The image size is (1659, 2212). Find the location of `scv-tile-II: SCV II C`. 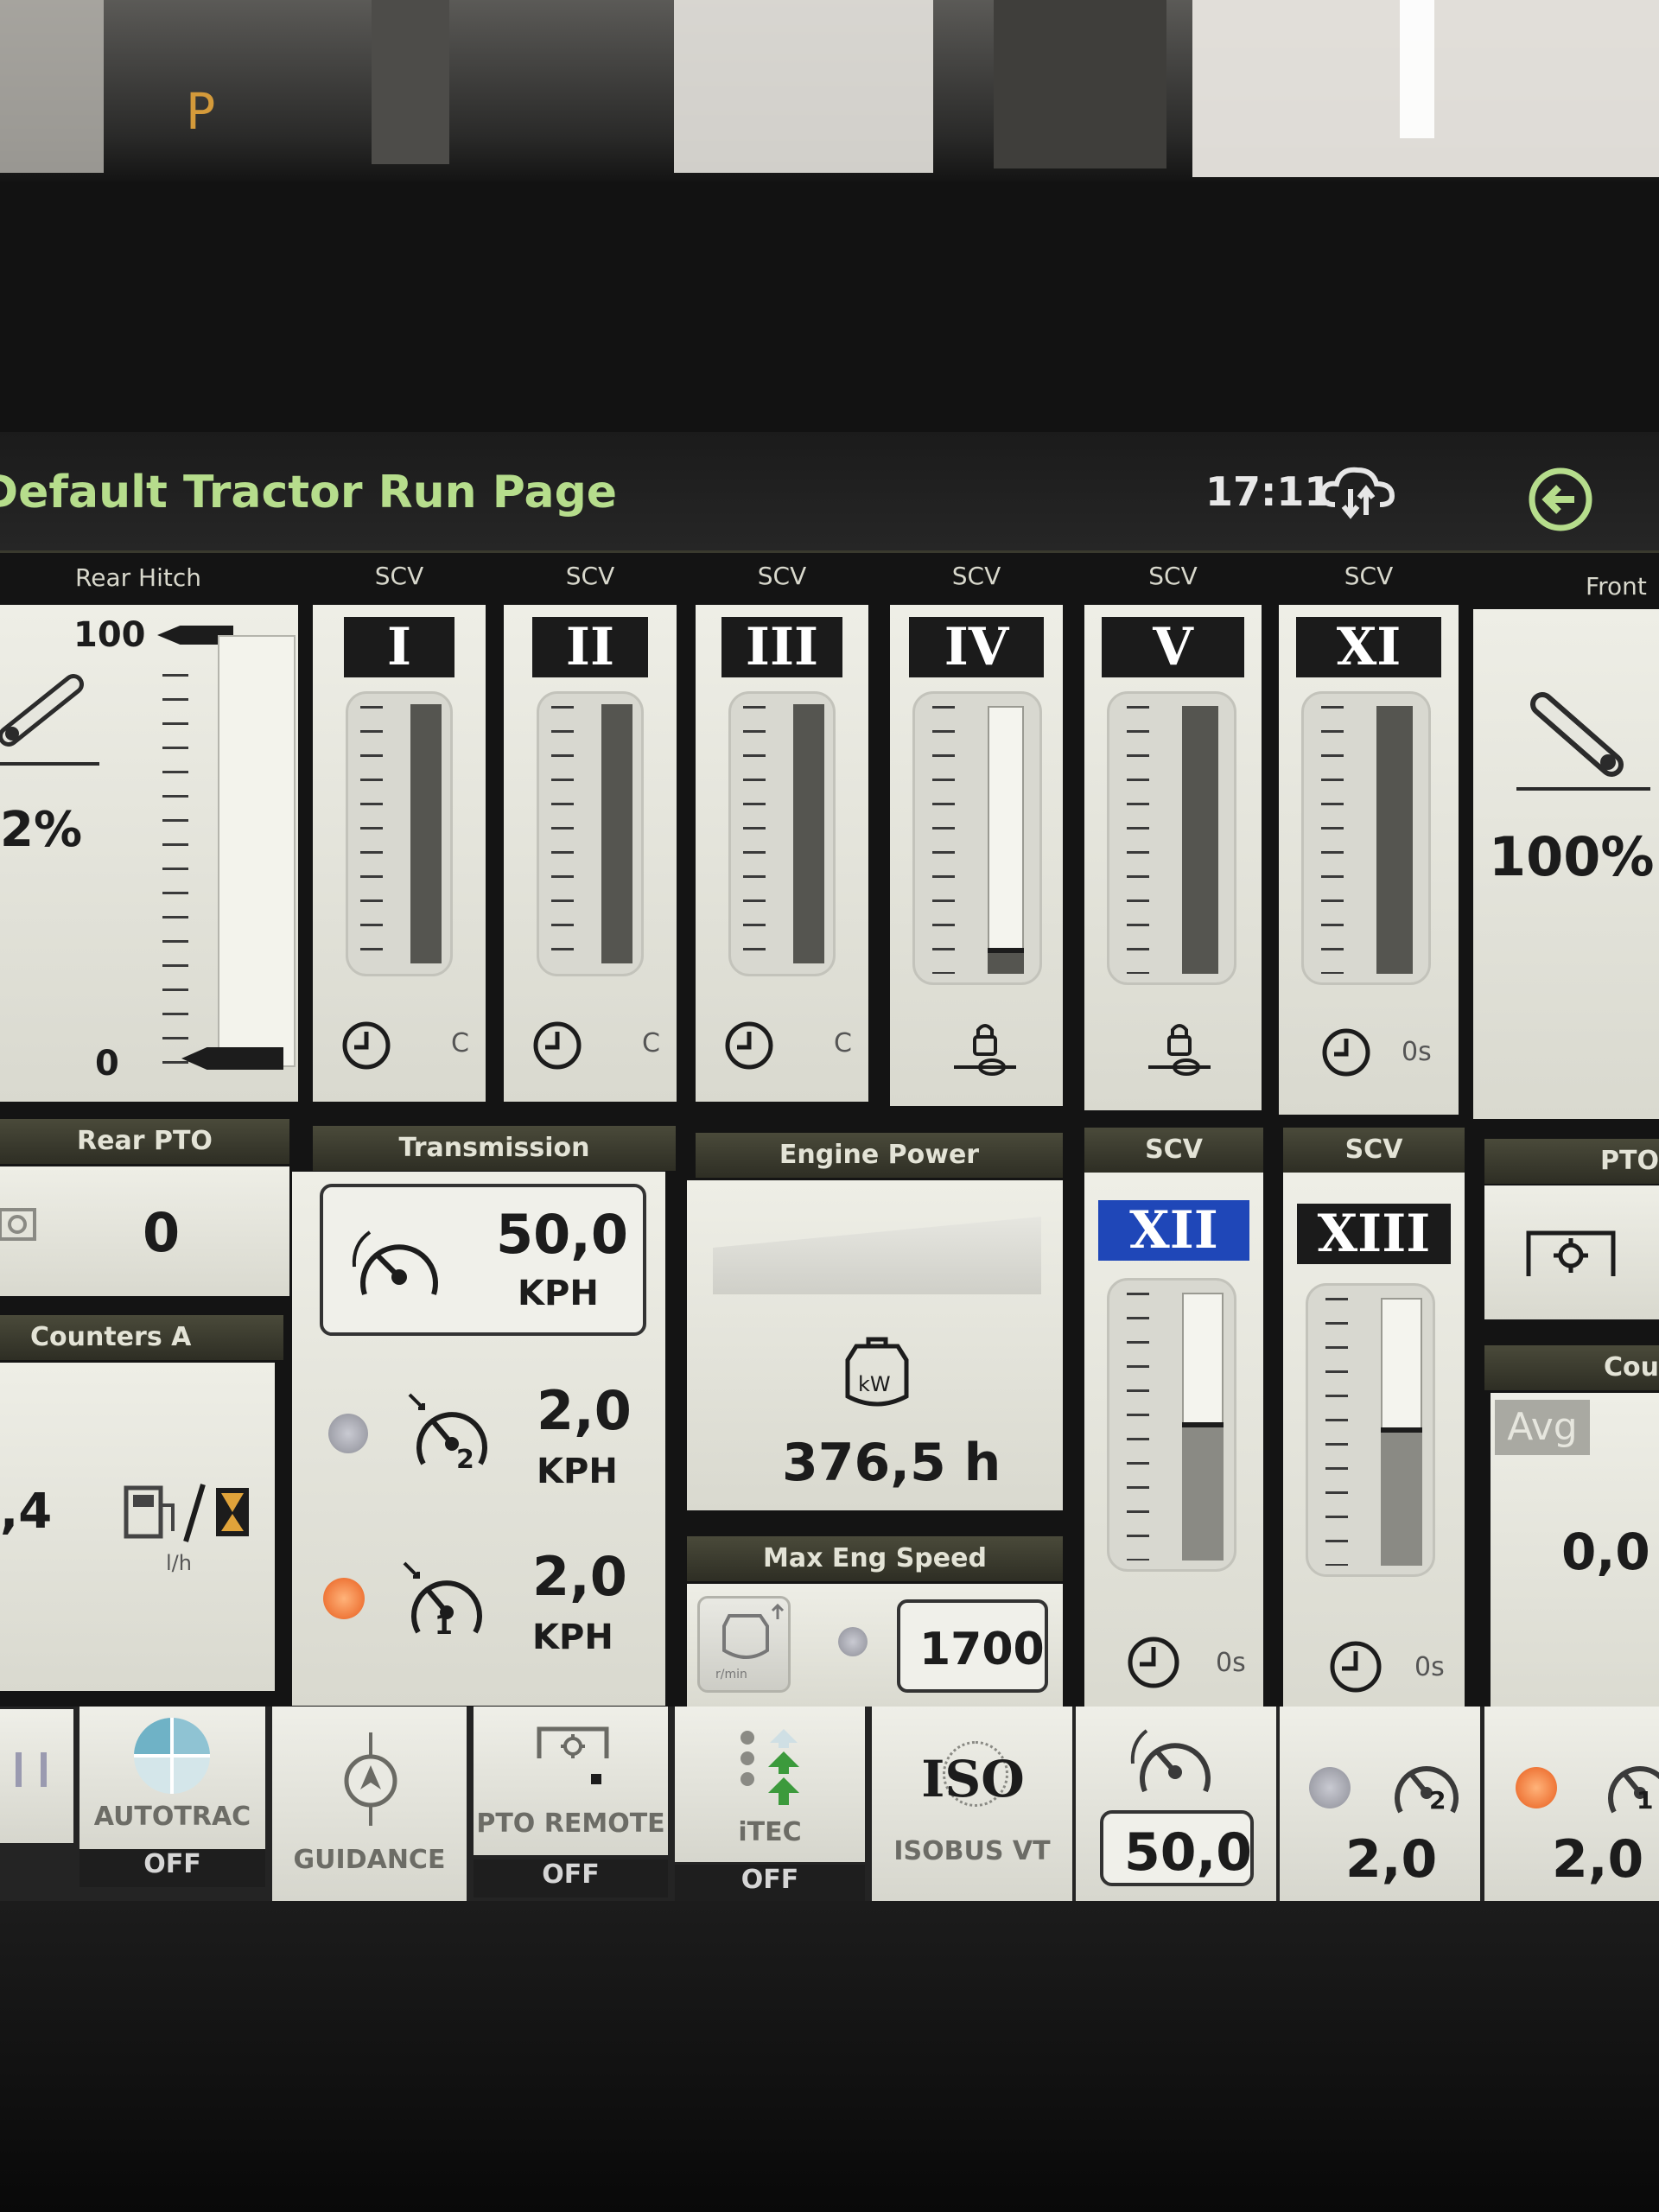

scv-tile-II: SCV II C is located at coordinates (590, 829).